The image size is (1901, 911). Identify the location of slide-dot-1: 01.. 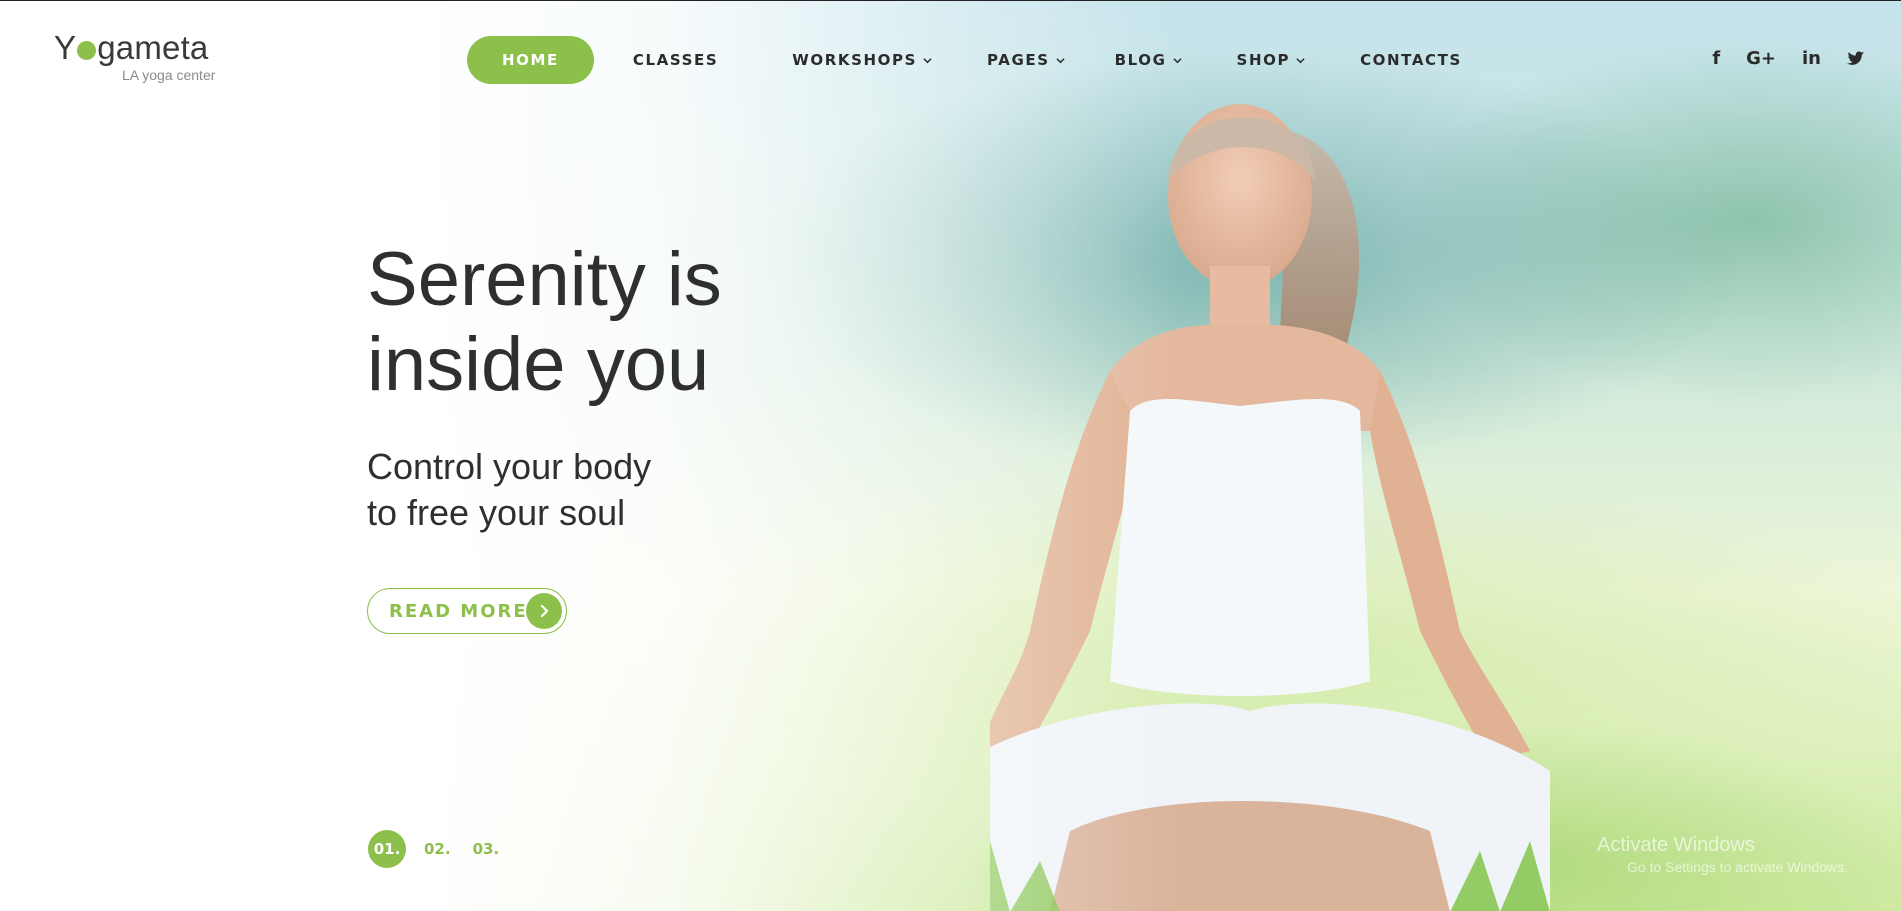
(387, 849).